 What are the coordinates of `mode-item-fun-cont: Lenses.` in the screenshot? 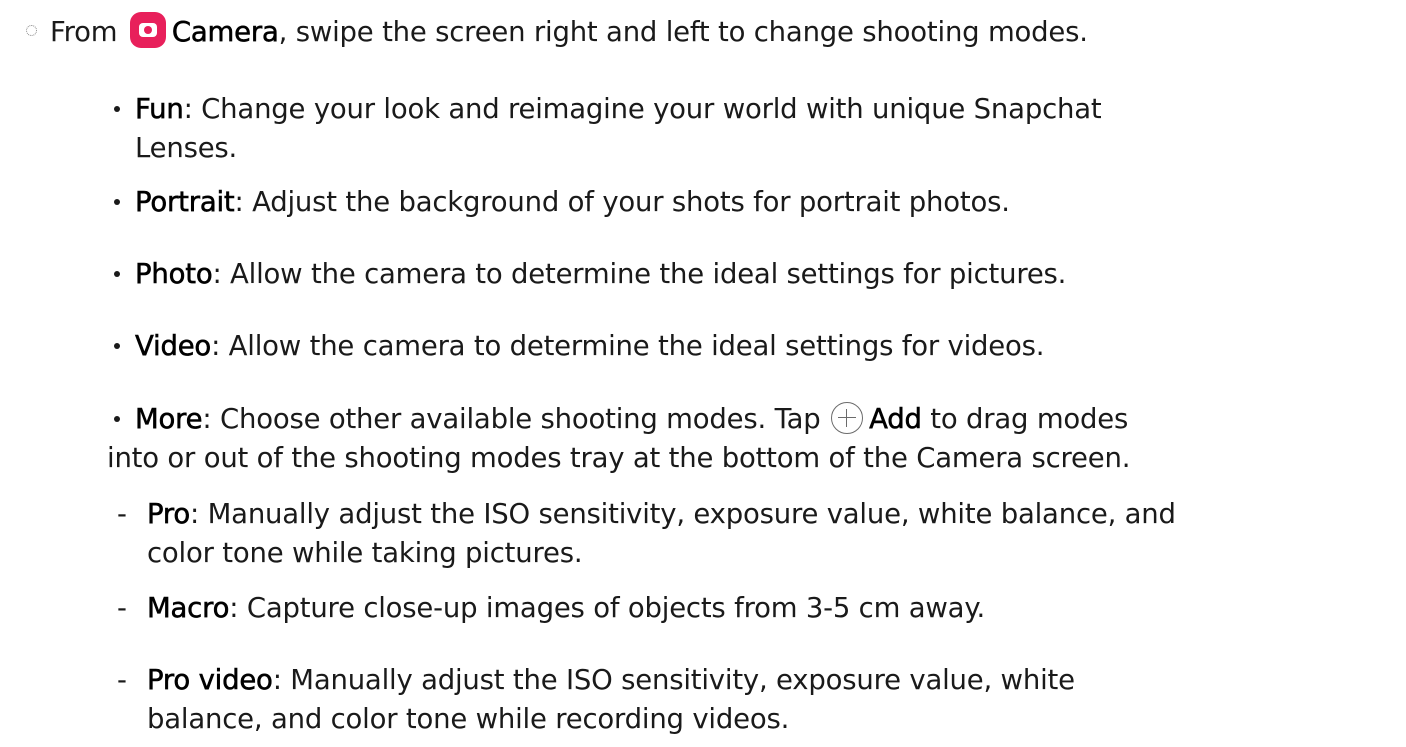 It's located at (186, 148).